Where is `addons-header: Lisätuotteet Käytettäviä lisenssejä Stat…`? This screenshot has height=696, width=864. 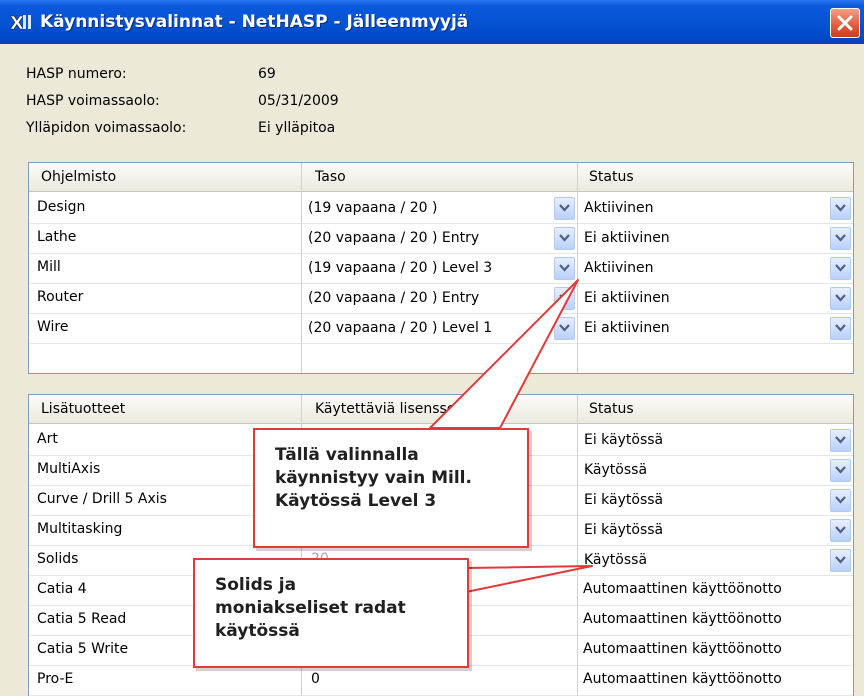
addons-header: Lisätuotteet Käytettäviä lisenssejä Stat… is located at coordinates (441, 409).